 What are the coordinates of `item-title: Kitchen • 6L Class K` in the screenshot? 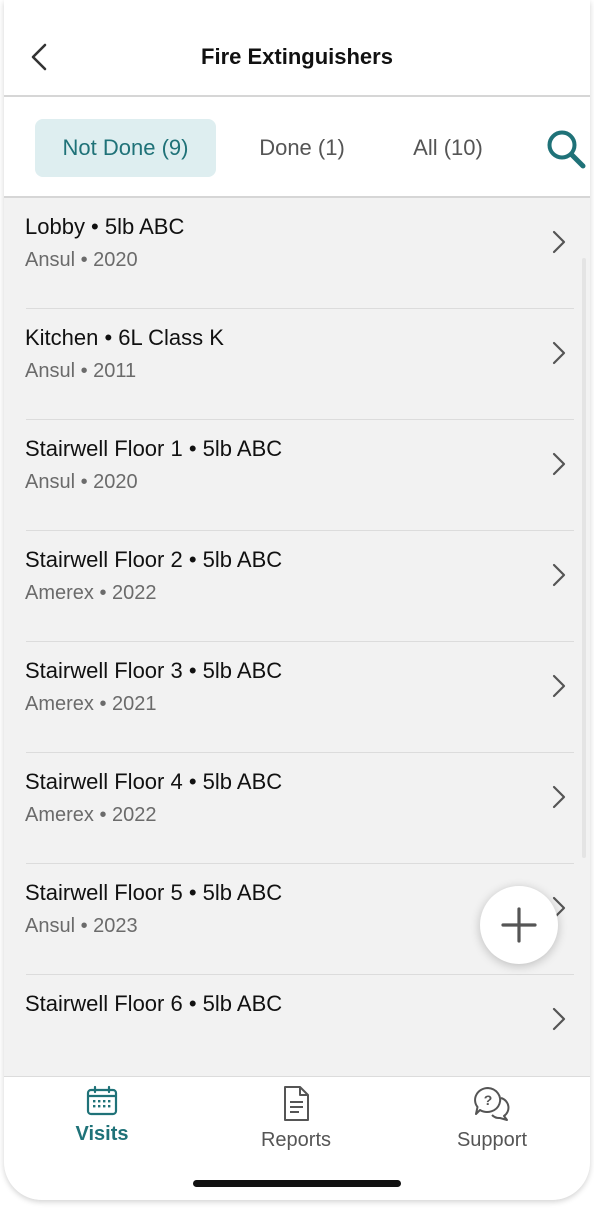 It's located at (124, 337).